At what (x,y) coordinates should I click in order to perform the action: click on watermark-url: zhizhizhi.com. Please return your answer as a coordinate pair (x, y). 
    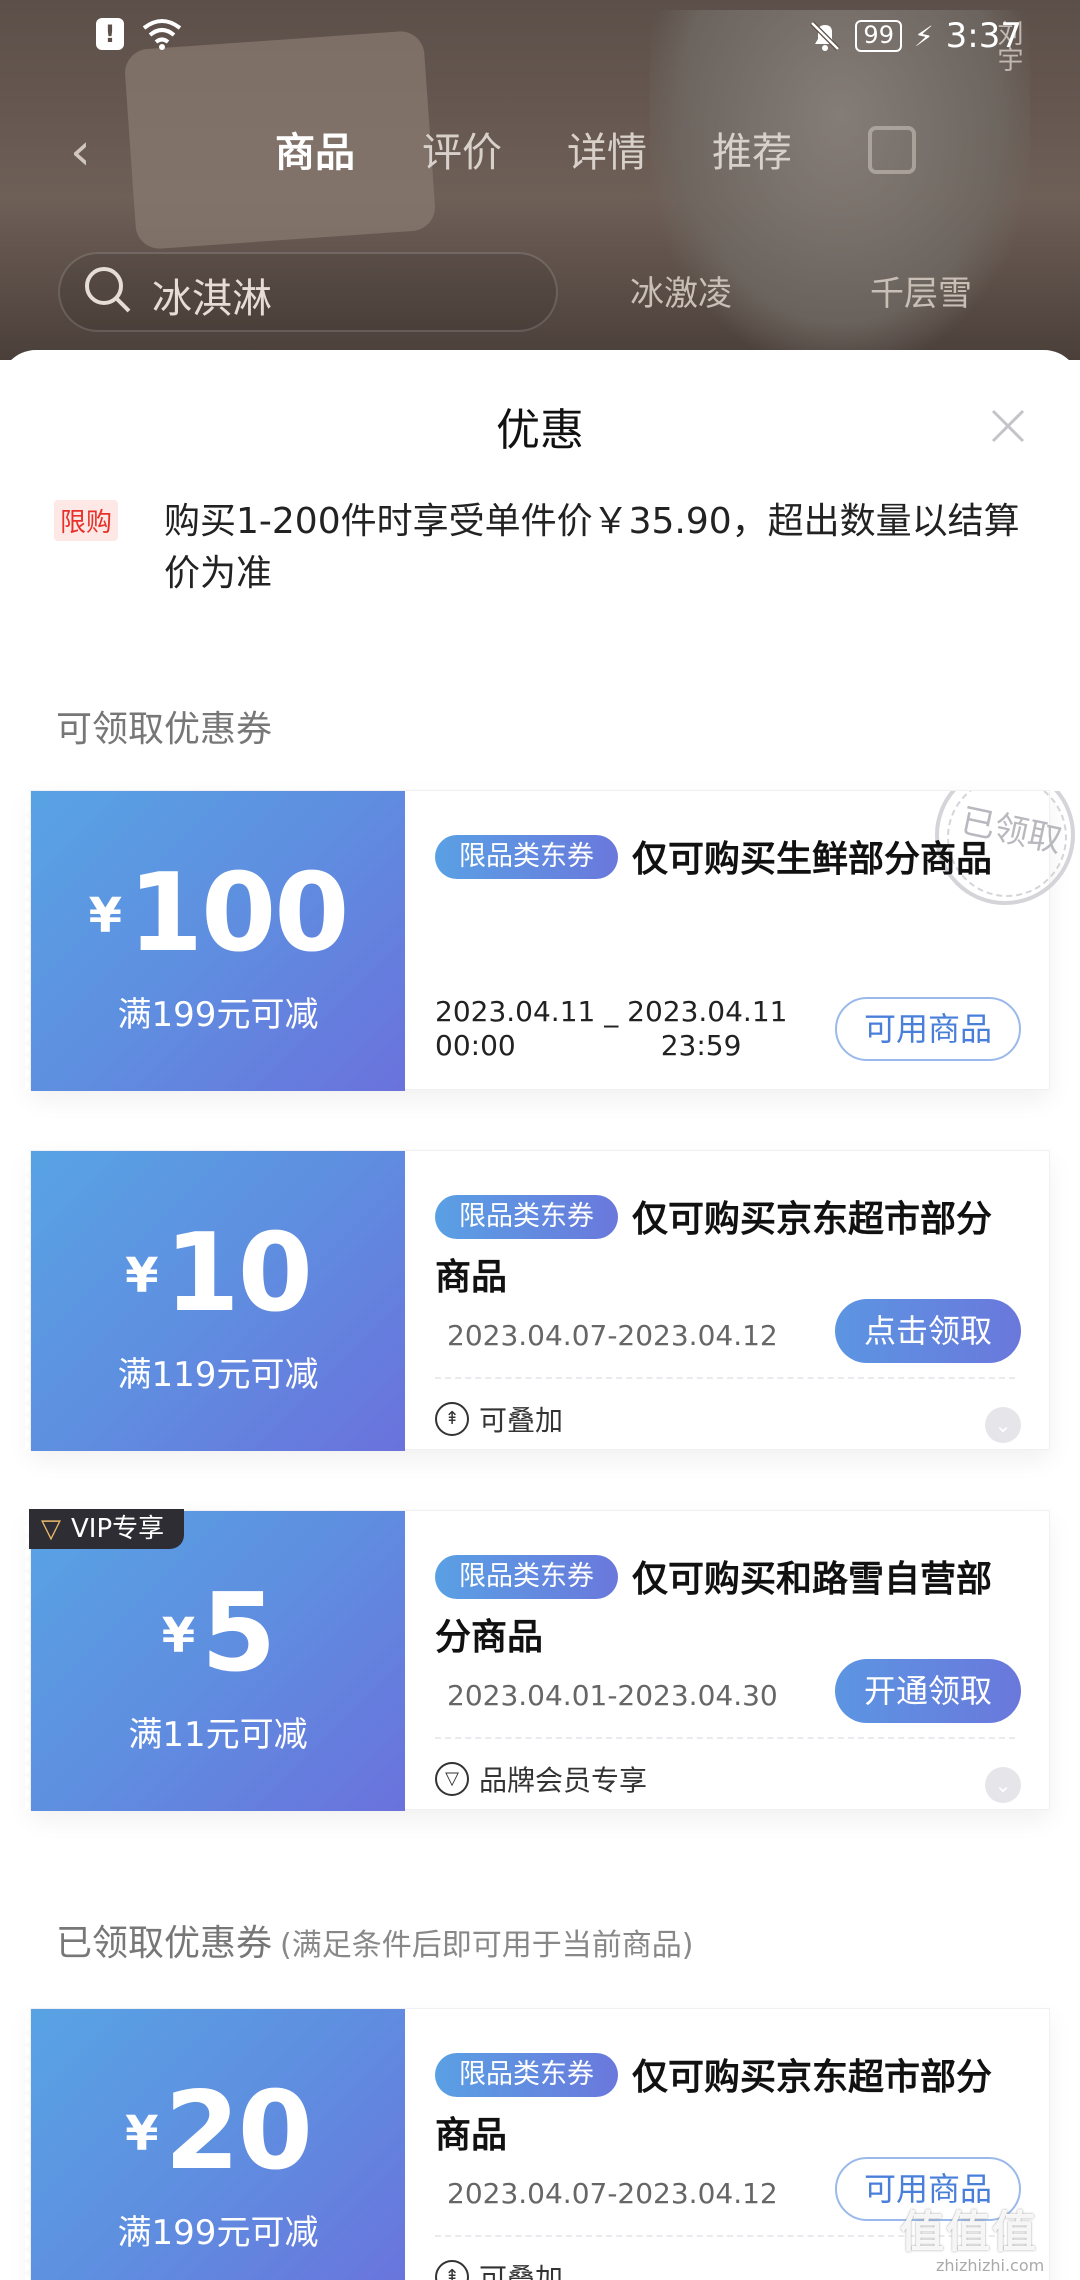
    Looking at the image, I should click on (990, 2265).